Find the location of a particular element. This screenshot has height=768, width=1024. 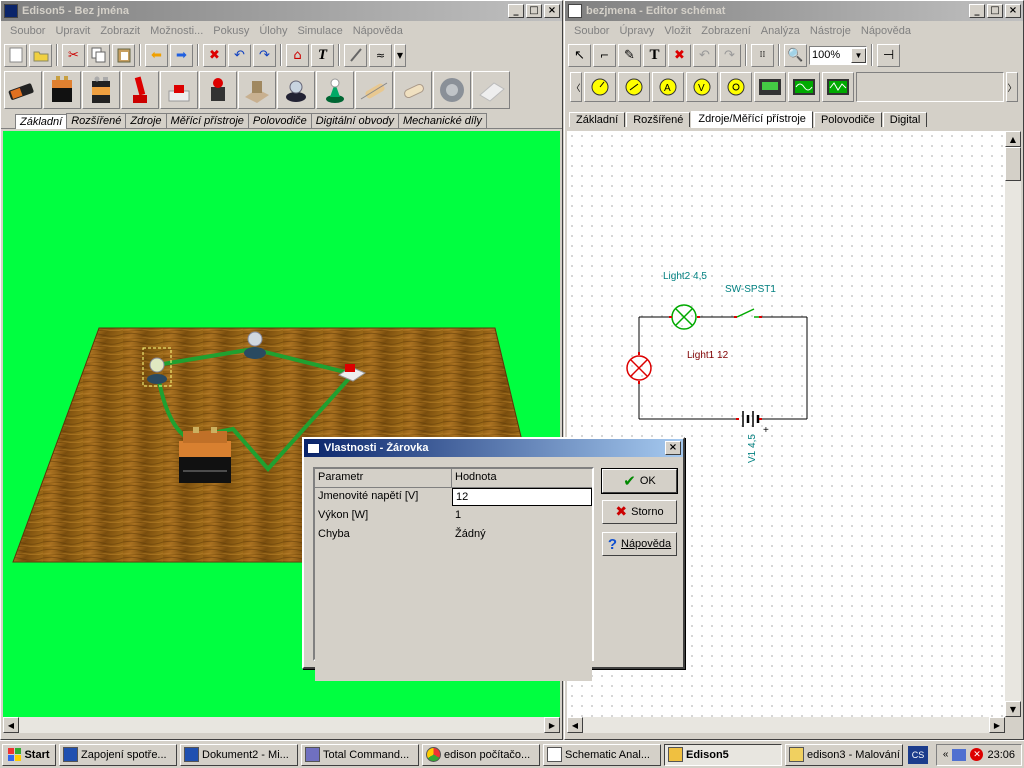

dialog-close-button: × is located at coordinates (673, 448).